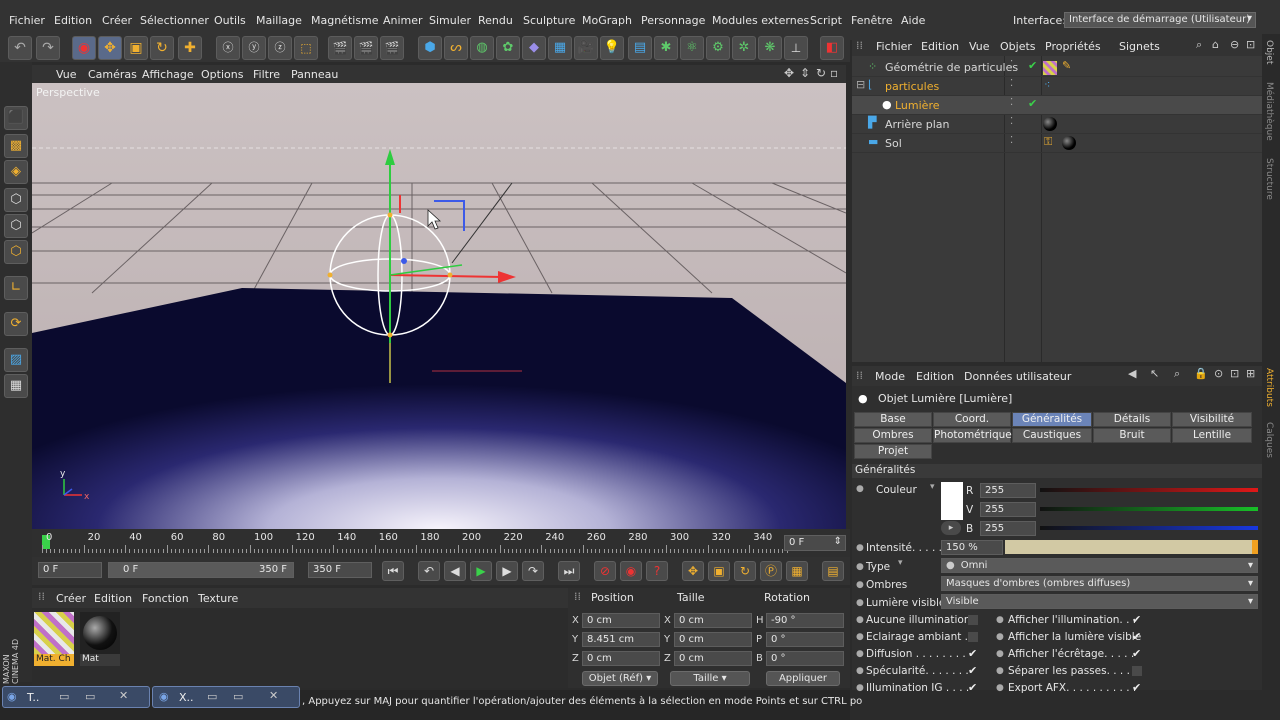 Image resolution: width=1280 pixels, height=720 pixels. Describe the element at coordinates (16, 360) in the screenshot. I see `snap-icon: ▨` at that location.